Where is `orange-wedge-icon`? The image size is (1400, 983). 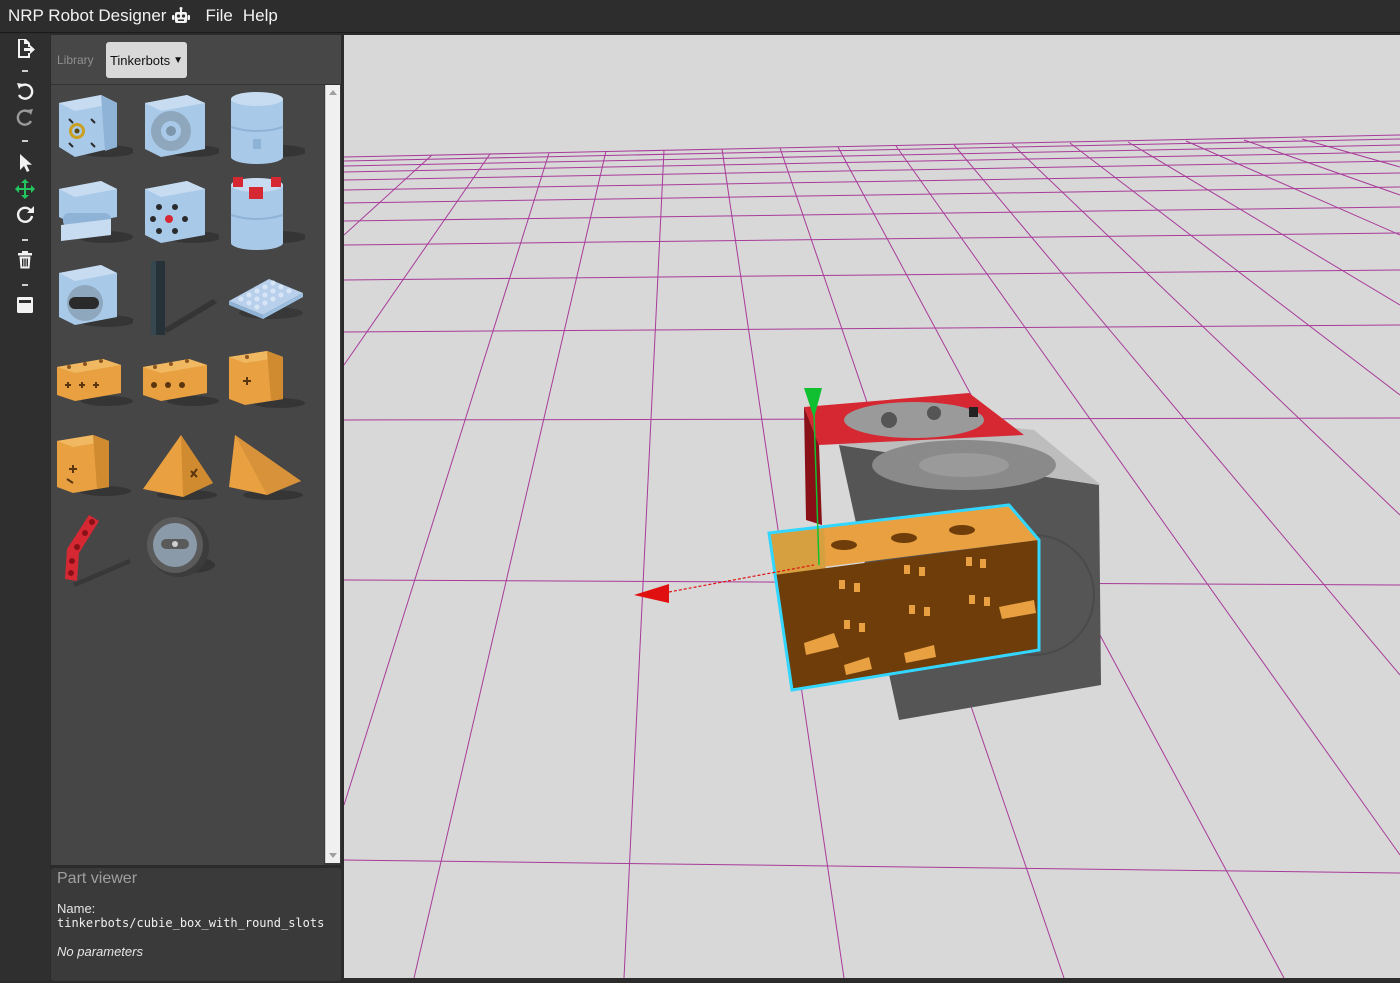
orange-wedge-icon is located at coordinates (266, 467).